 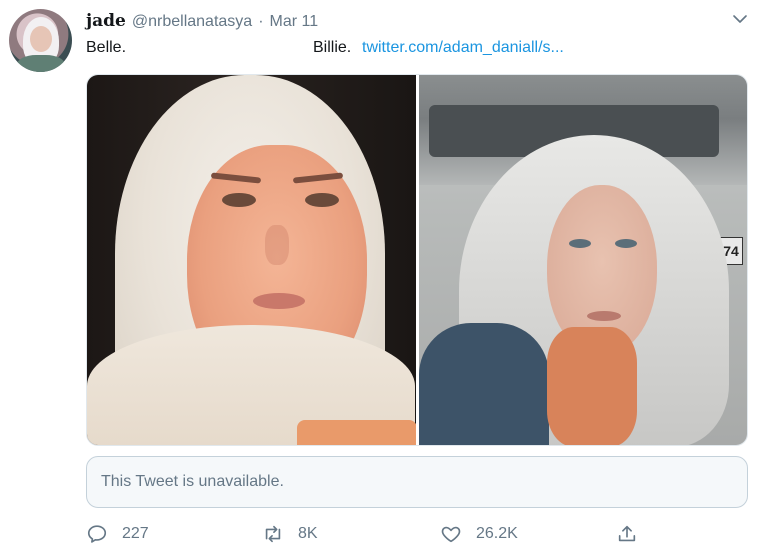 What do you see at coordinates (483, 384) in the screenshot?
I see `photo-jacket` at bounding box center [483, 384].